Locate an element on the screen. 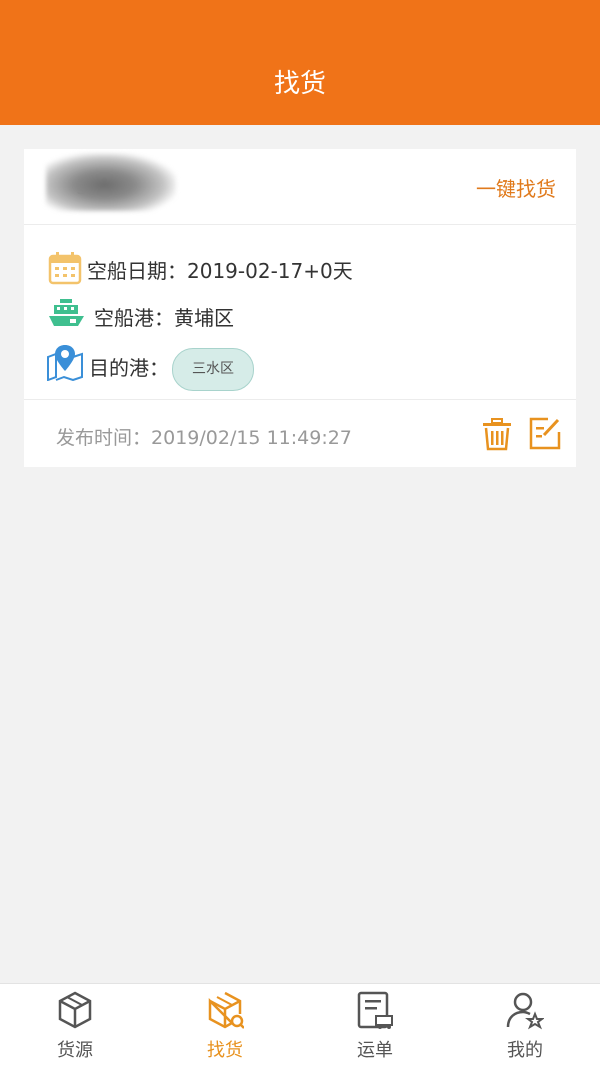 Image resolution: width=600 pixels, height=1068 pixels. ship-icon is located at coordinates (66, 312).